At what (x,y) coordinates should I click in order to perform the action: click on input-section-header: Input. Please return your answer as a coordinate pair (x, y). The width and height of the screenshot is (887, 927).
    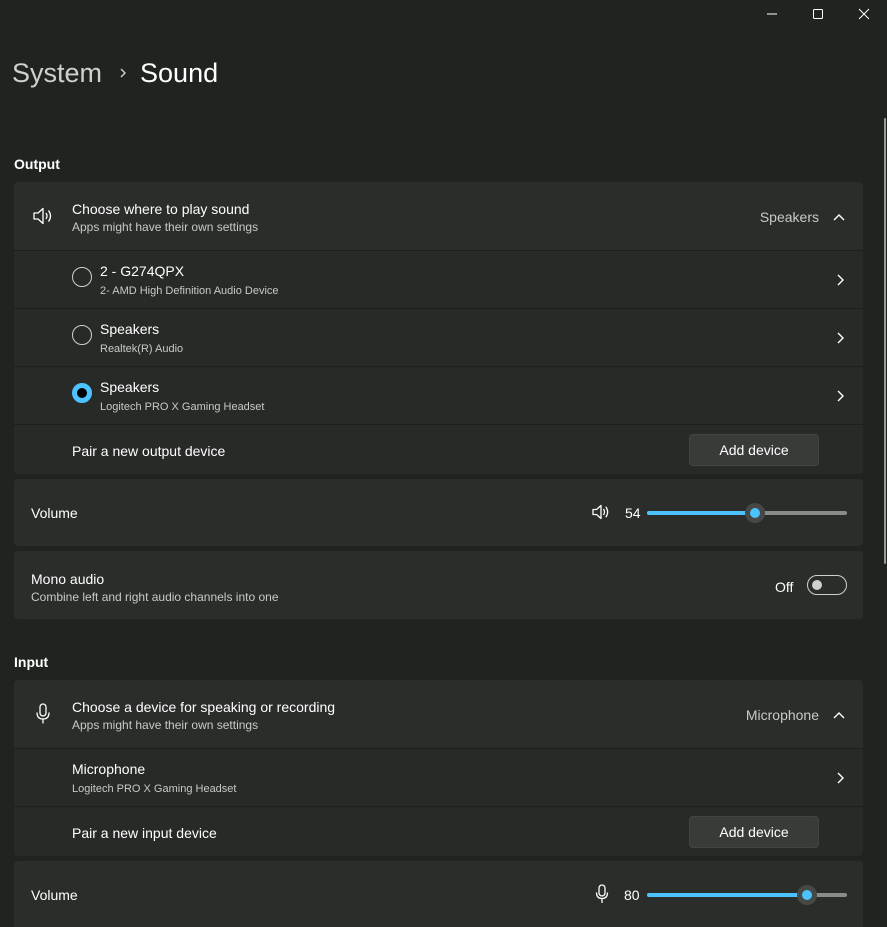
    Looking at the image, I should click on (31, 662).